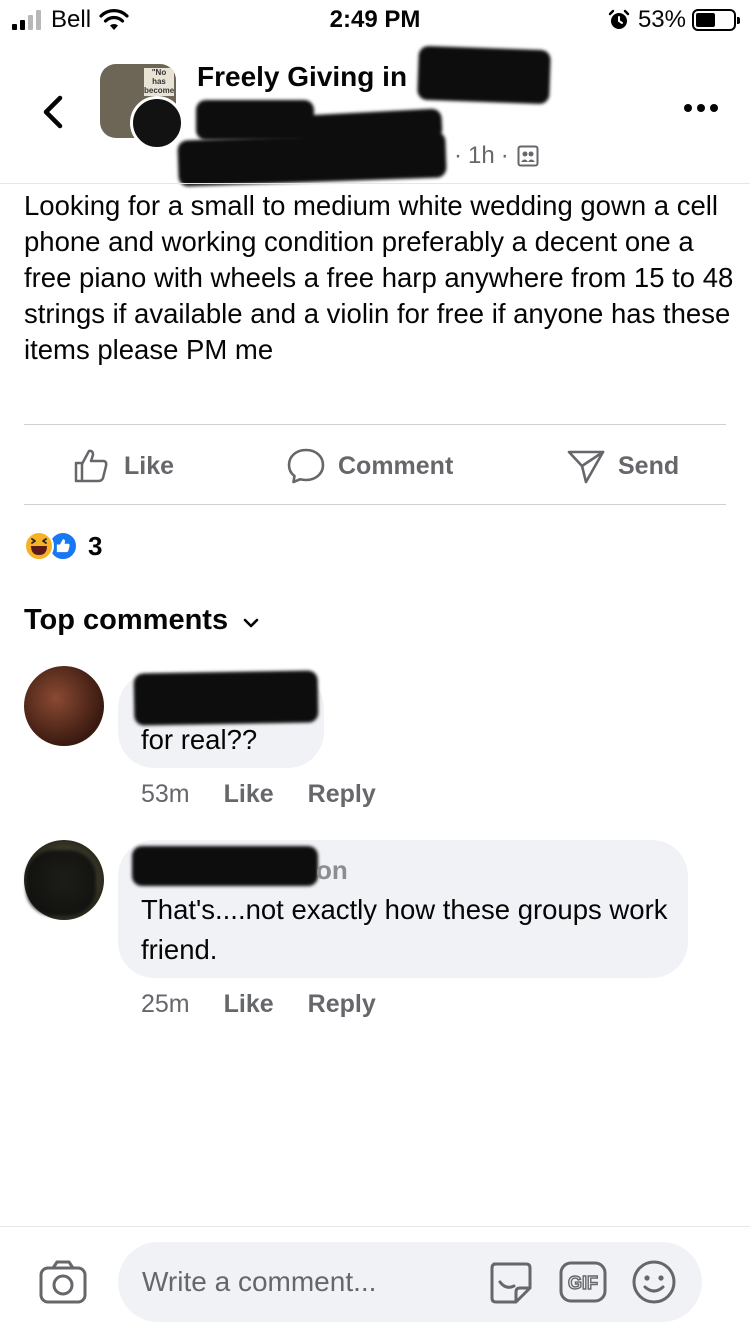 Image resolution: width=750 pixels, height=1334 pixels. What do you see at coordinates (54, 112) in the screenshot?
I see `back-chevron-icon` at bounding box center [54, 112].